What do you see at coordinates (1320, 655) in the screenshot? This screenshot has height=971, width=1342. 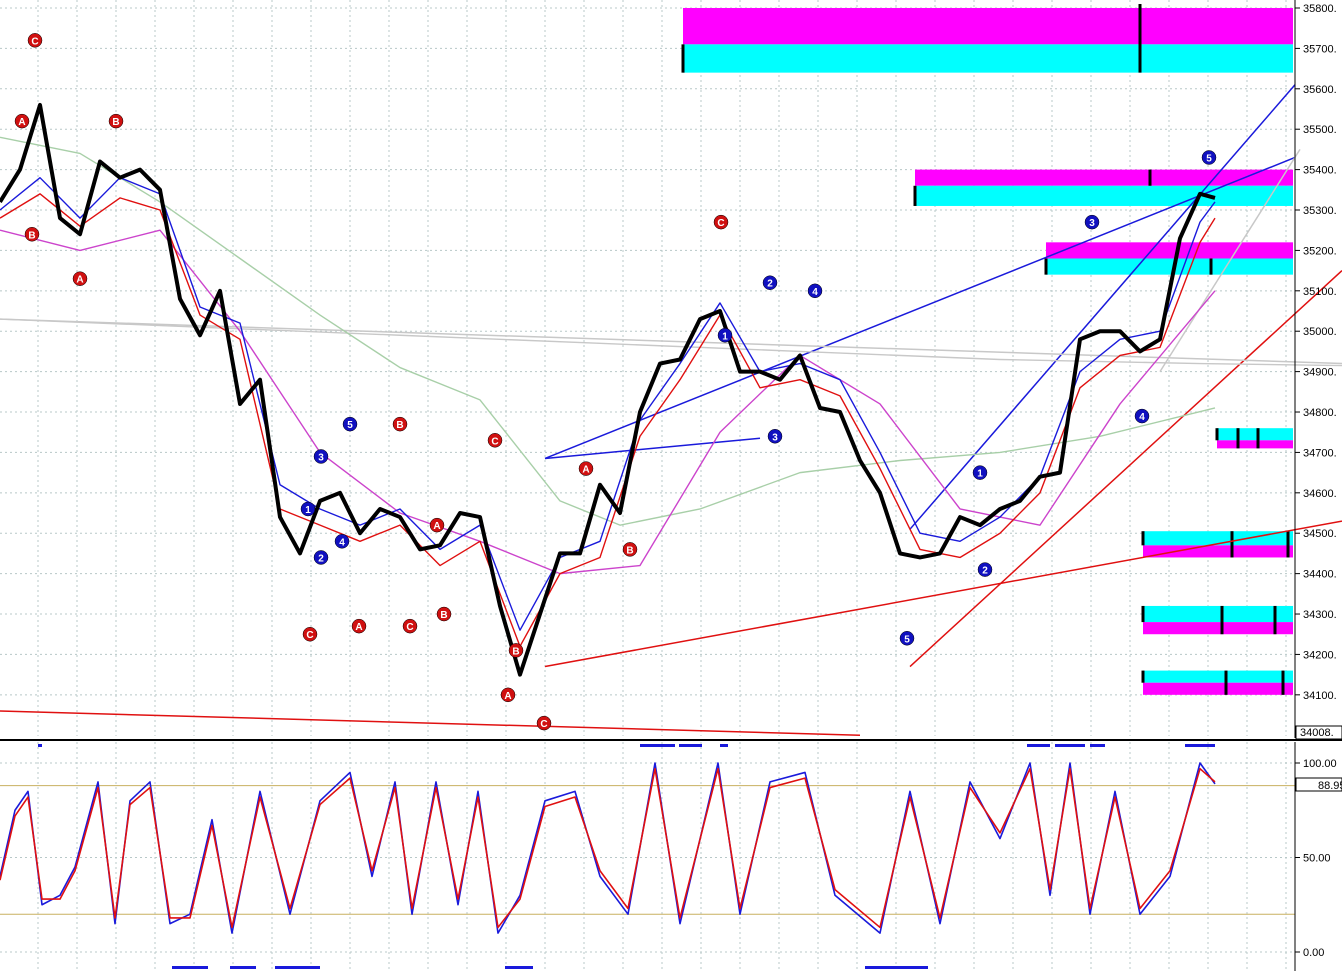 I see `price-tick-label: 34200.` at bounding box center [1320, 655].